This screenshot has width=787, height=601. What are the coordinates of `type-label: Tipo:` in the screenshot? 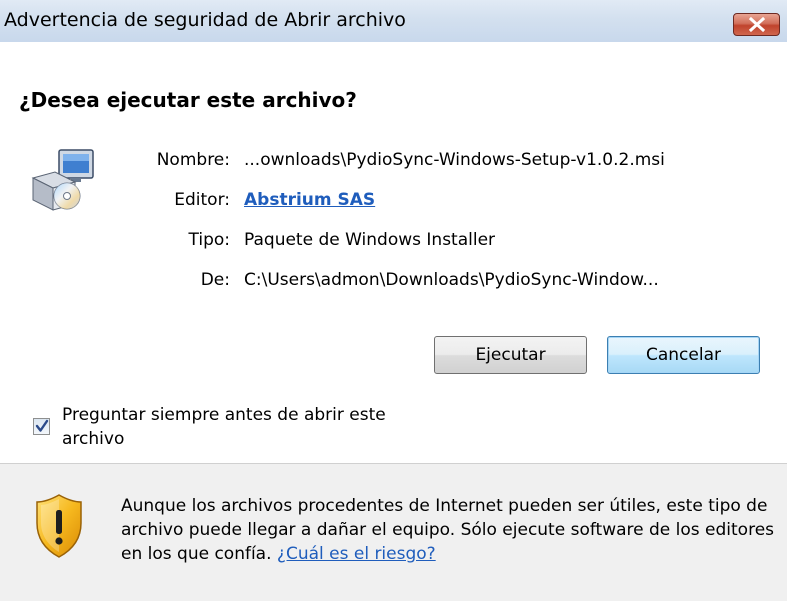 It's located at (209, 240).